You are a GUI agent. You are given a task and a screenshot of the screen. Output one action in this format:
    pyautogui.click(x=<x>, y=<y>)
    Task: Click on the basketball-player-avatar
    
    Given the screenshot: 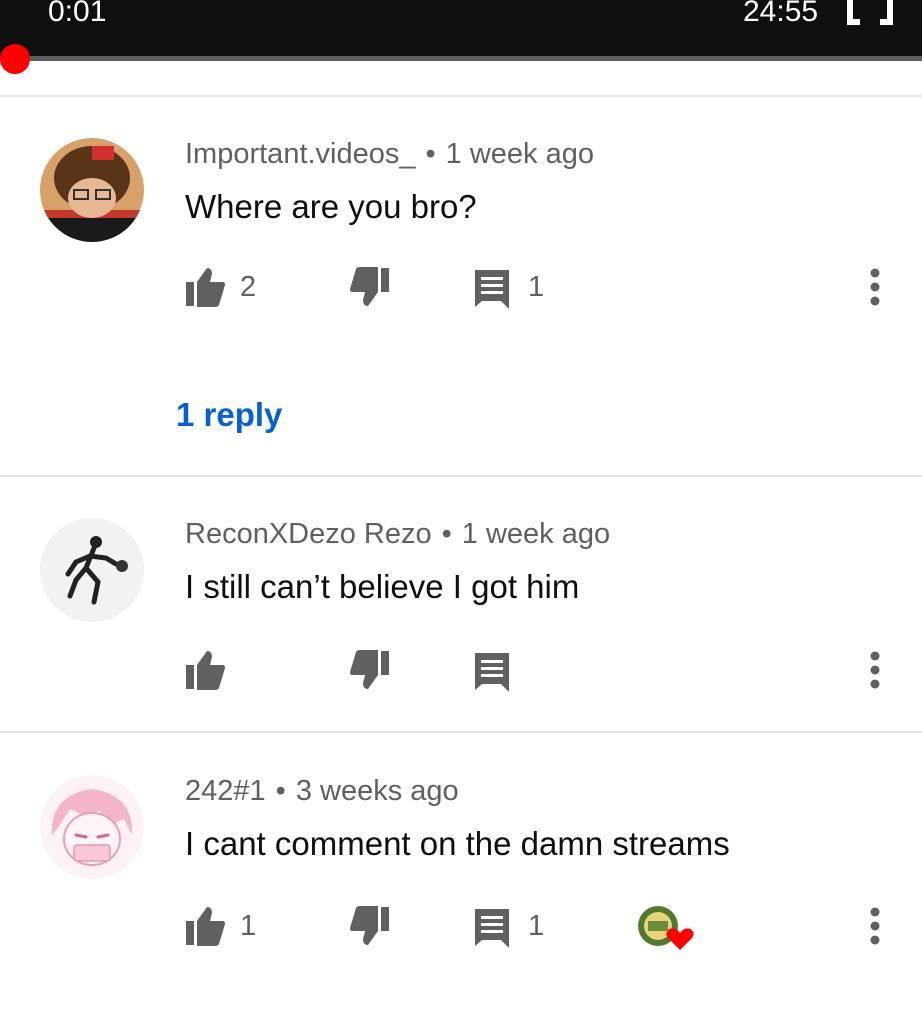 What is the action you would take?
    pyautogui.click(x=92, y=570)
    